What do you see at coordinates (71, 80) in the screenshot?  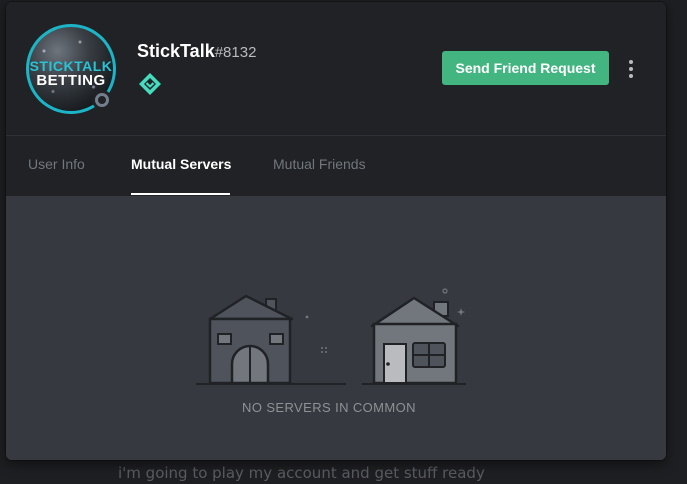 I see `avatar-text-line2: BETTING` at bounding box center [71, 80].